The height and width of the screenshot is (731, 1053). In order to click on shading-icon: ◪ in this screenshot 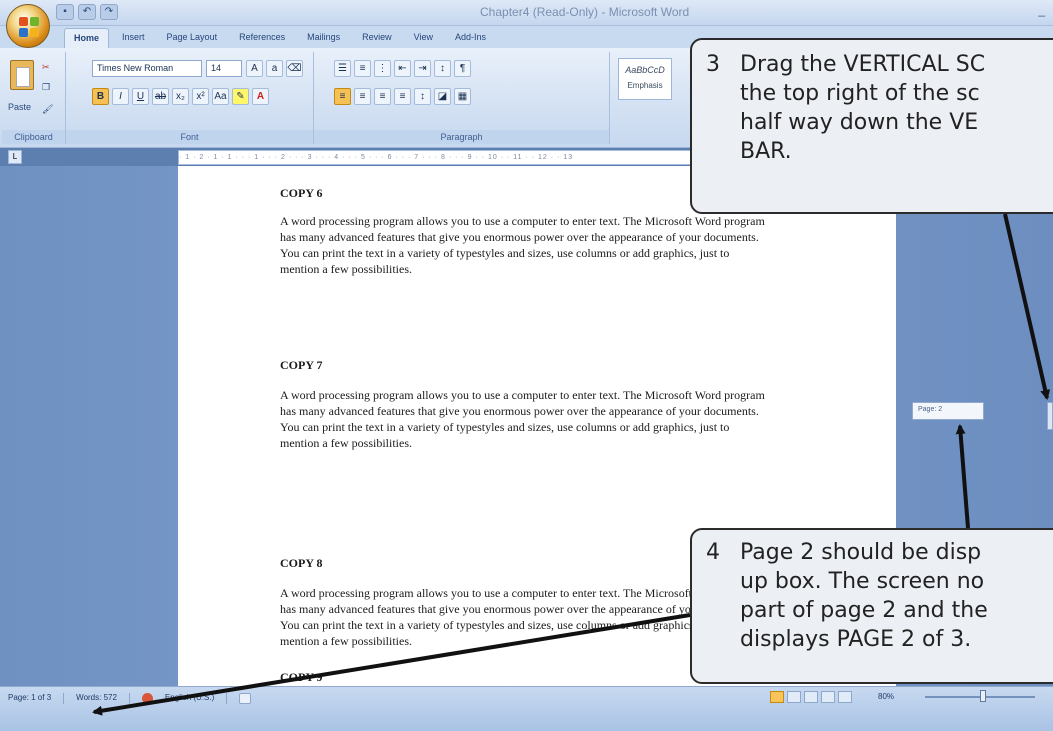, I will do `click(442, 96)`.